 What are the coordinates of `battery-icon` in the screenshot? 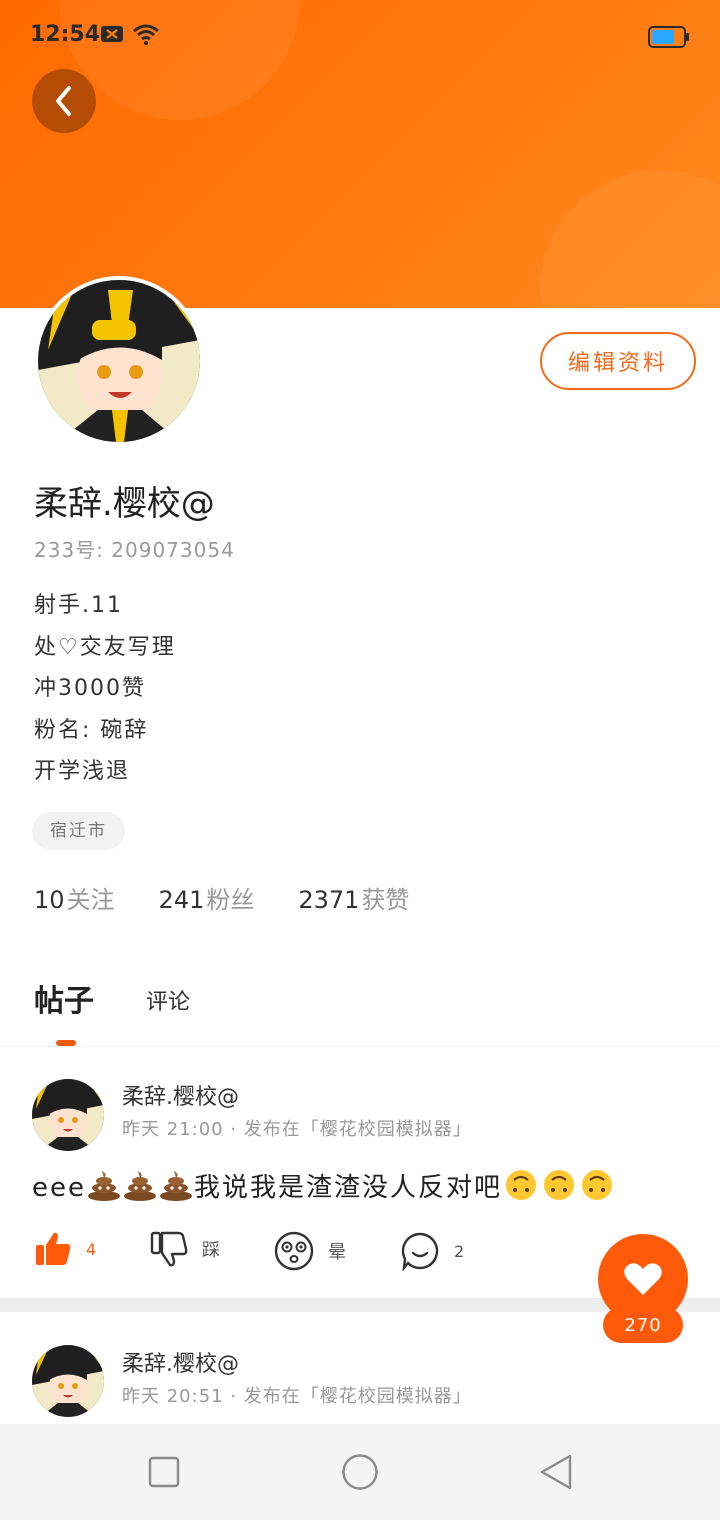 It's located at (669, 39).